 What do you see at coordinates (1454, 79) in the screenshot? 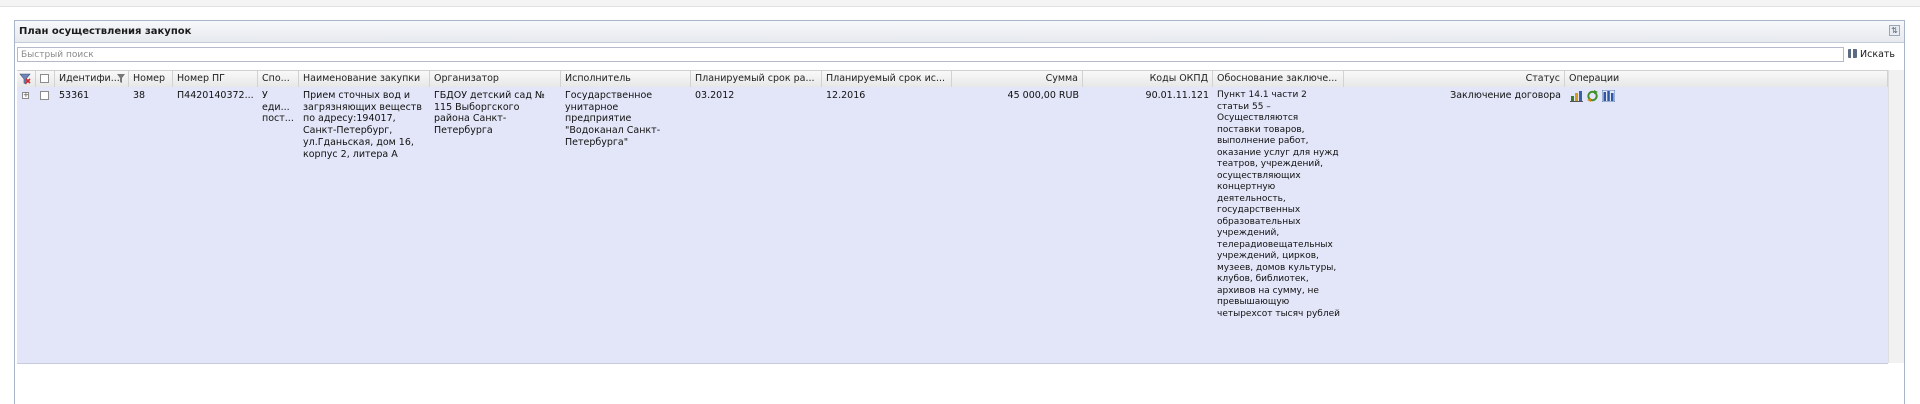
I see `column-header-status: Статус` at bounding box center [1454, 79].